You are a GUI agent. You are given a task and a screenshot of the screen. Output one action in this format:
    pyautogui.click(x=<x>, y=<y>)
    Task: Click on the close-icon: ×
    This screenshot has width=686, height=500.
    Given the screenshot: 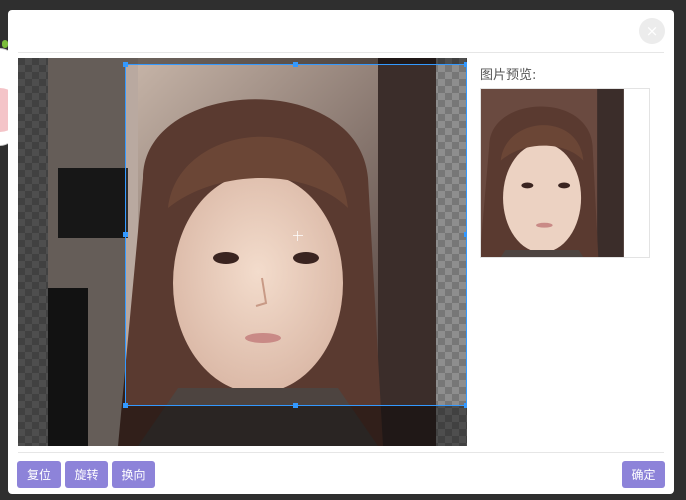 What is the action you would take?
    pyautogui.click(x=652, y=30)
    